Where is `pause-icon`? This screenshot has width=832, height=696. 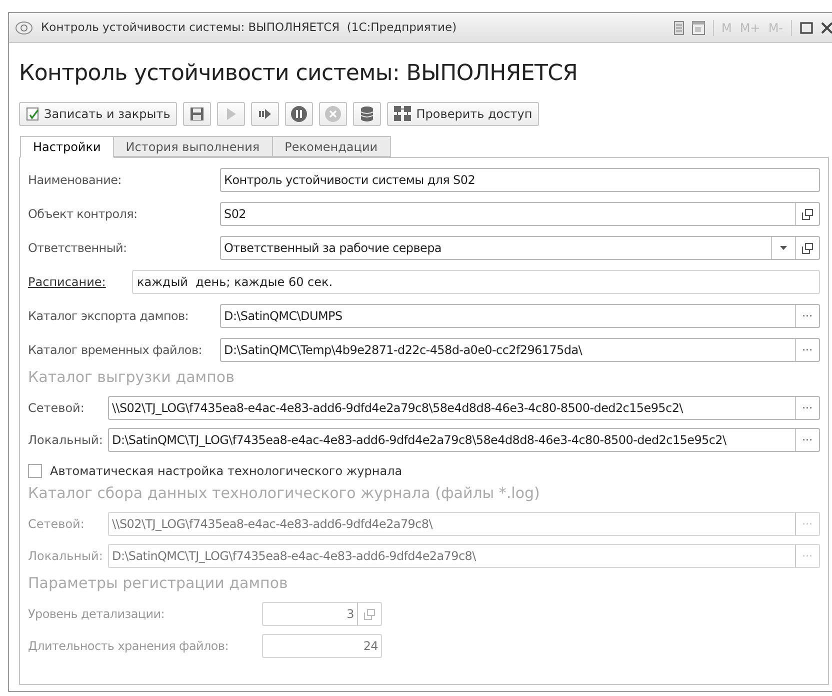 pause-icon is located at coordinates (299, 114).